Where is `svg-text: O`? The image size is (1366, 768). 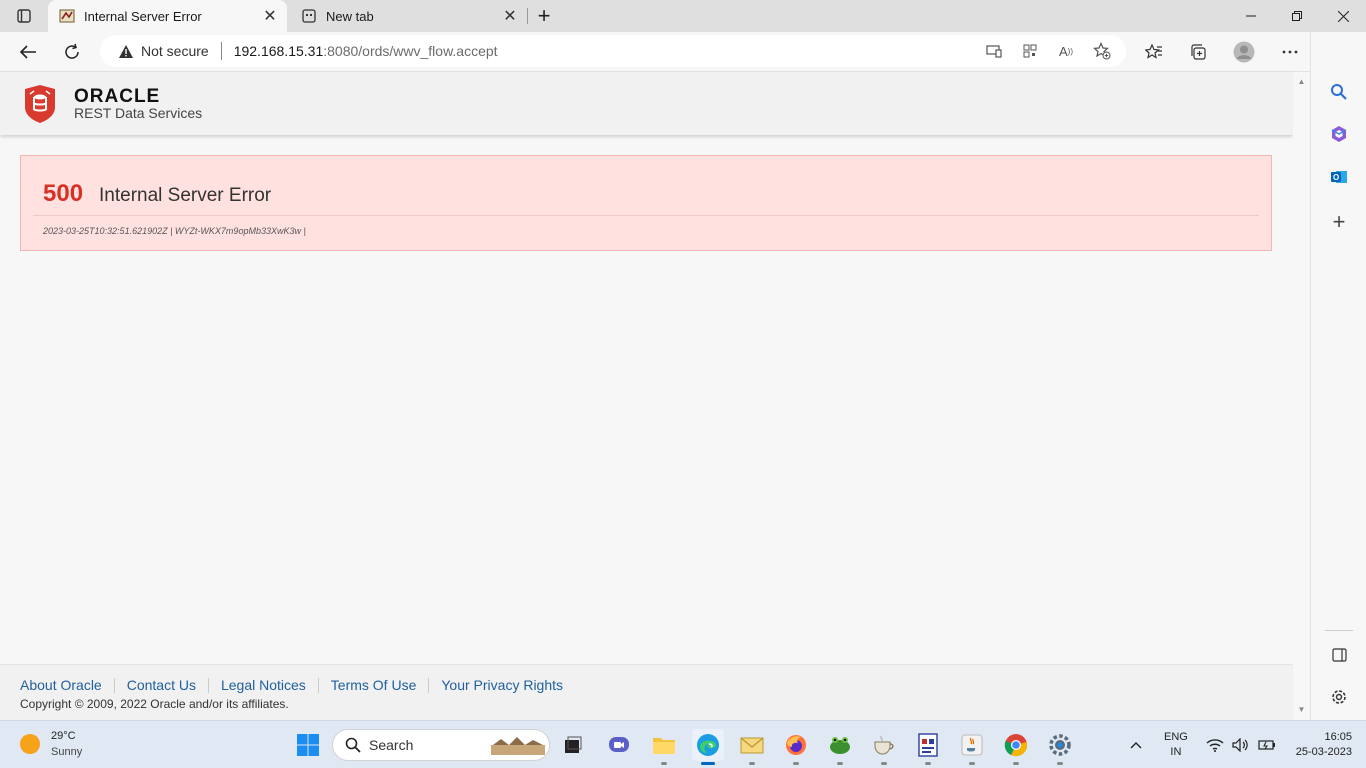 svg-text: O is located at coordinates (1336, 177).